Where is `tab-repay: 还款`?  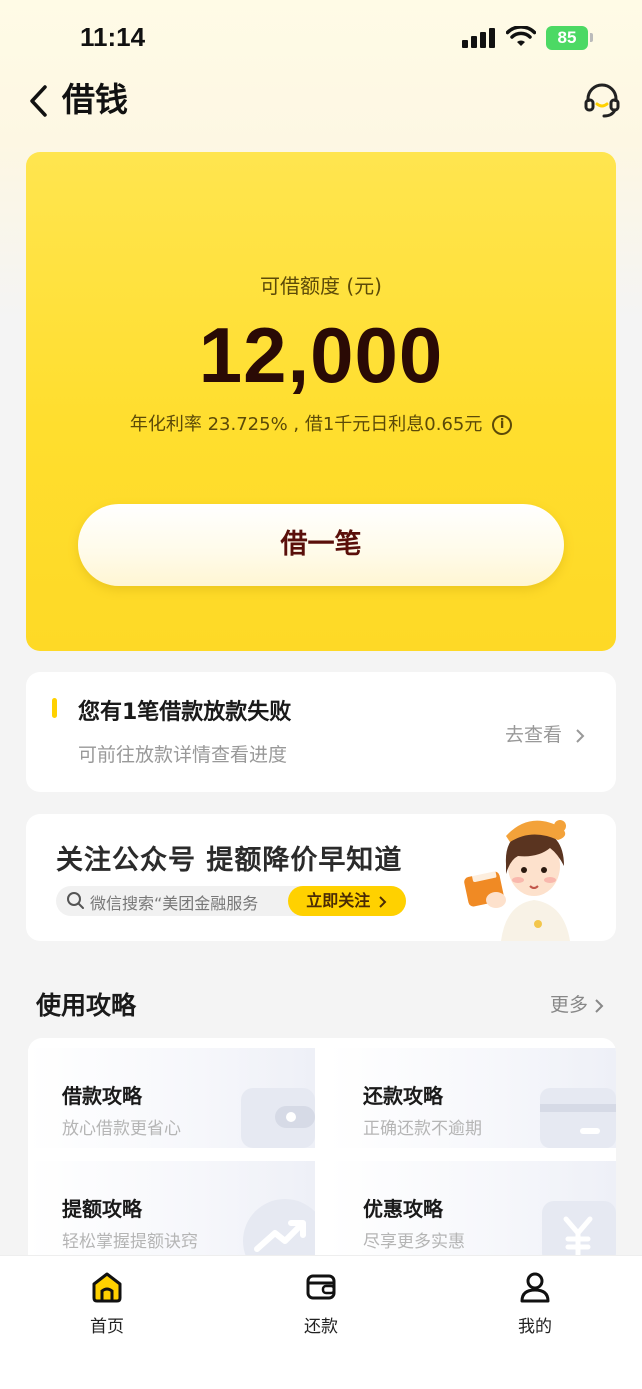
tab-repay: 还款 is located at coordinates (321, 1303).